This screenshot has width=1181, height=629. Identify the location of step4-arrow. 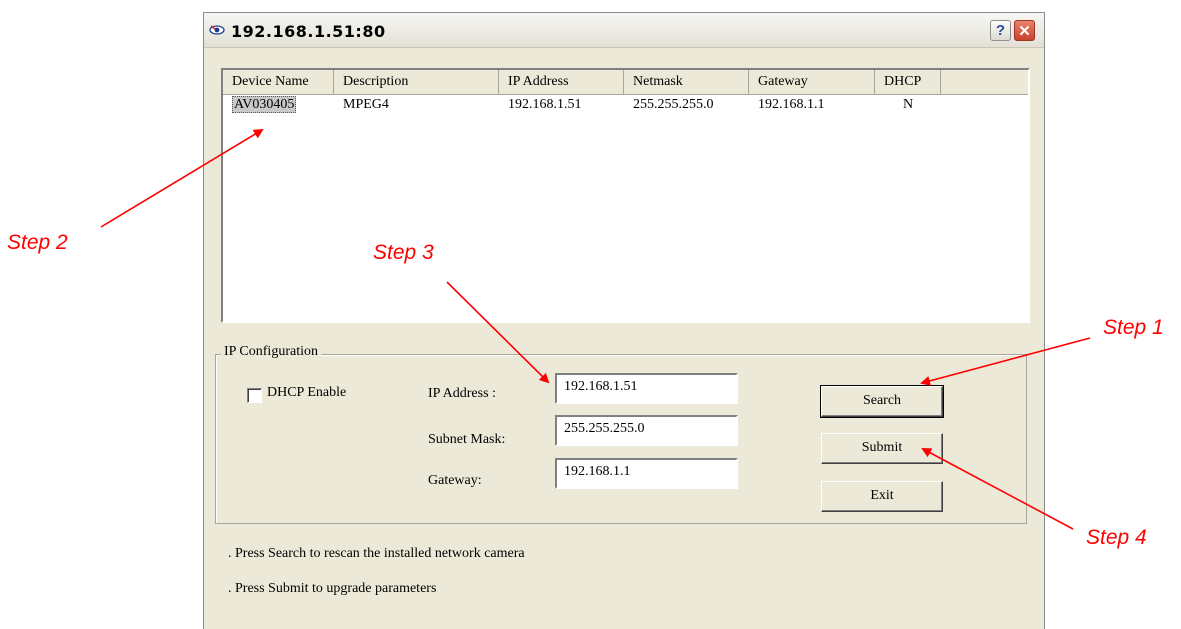
(997, 489).